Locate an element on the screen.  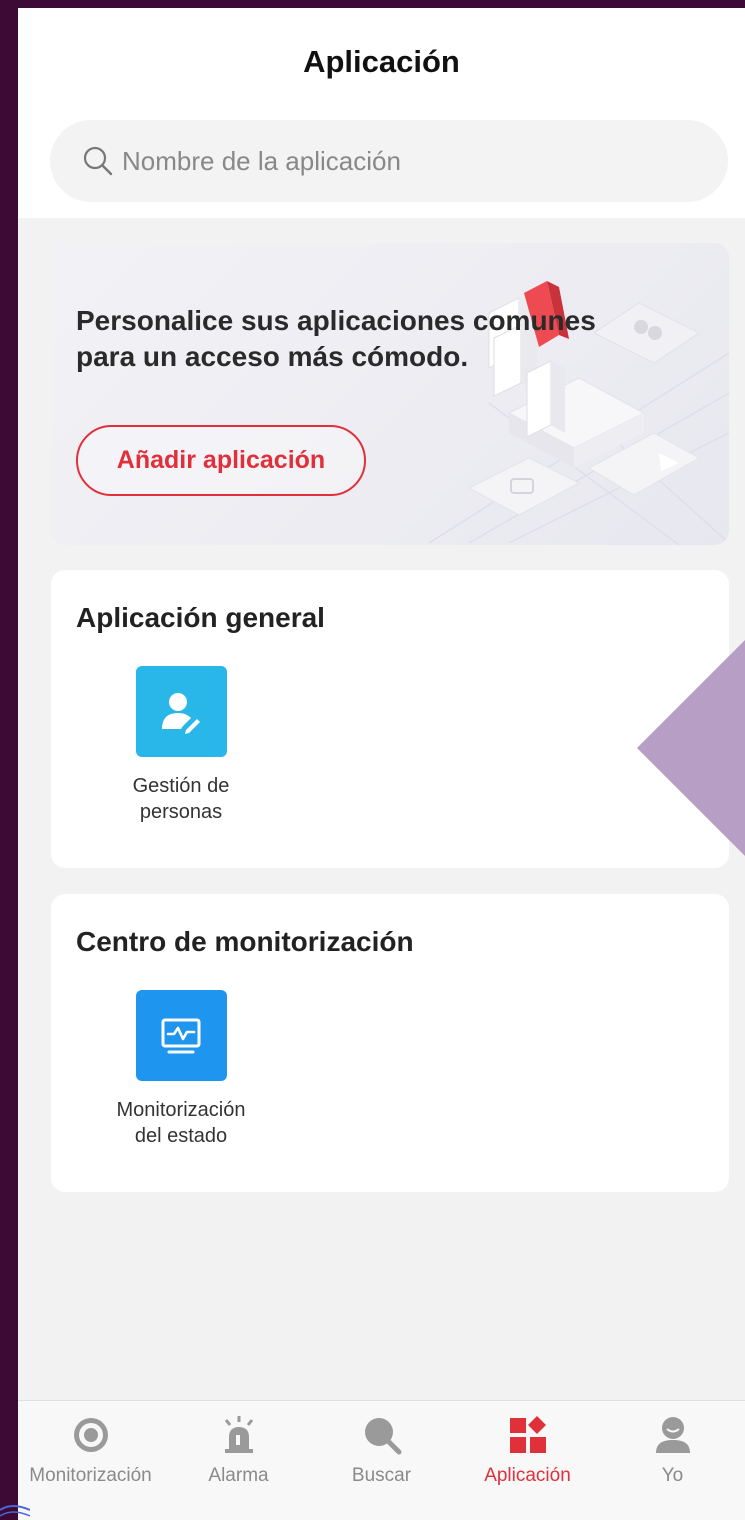
promo-message-line1: Personalice sus aplicaciones comunes is located at coordinates (336, 320).